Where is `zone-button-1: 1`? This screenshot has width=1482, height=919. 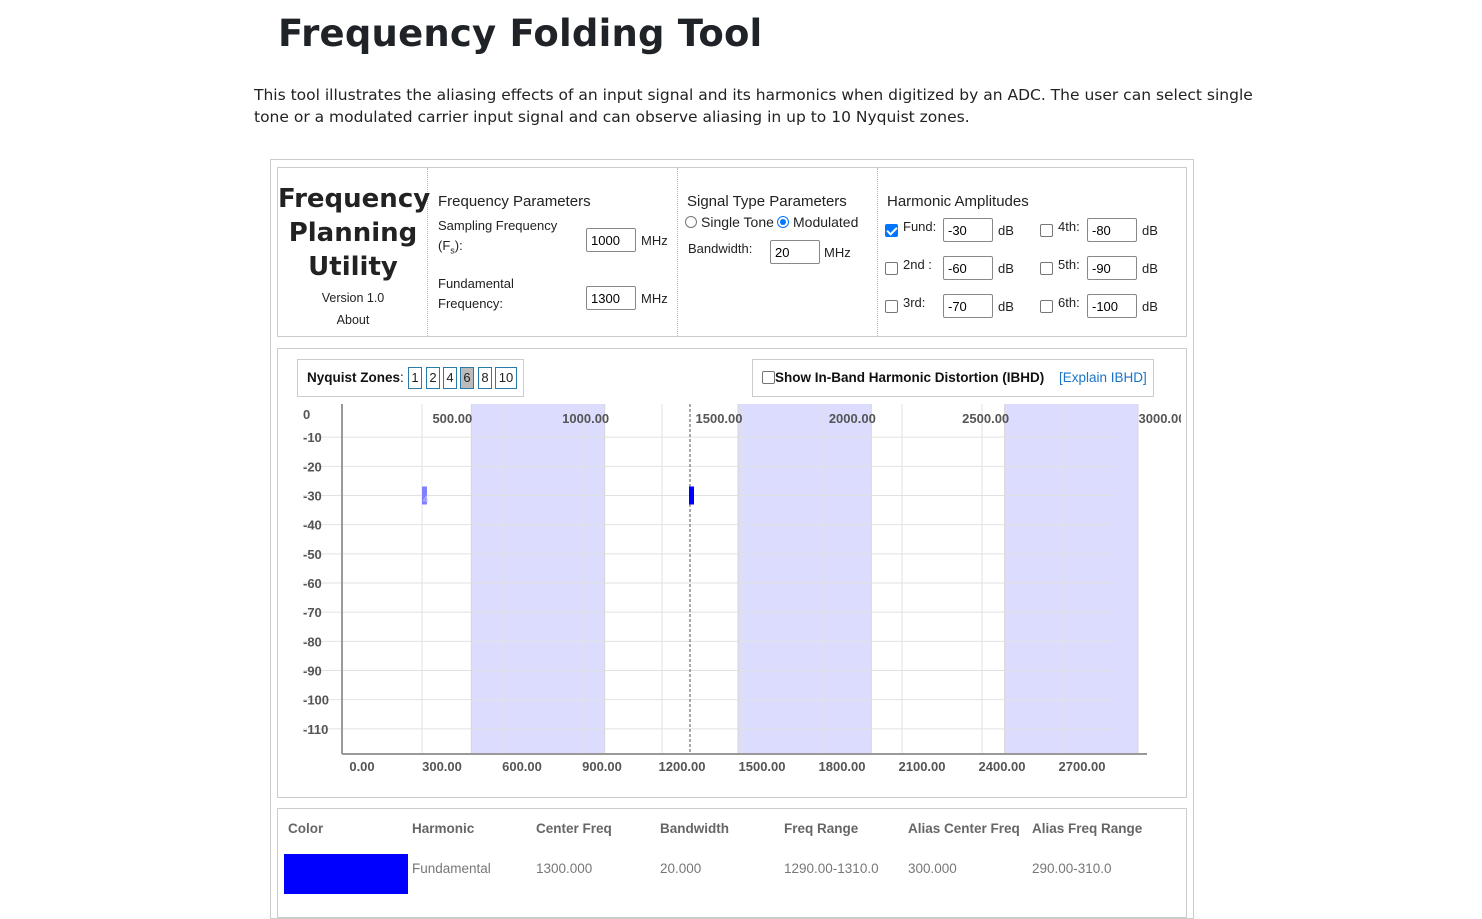
zone-button-1: 1 is located at coordinates (415, 378).